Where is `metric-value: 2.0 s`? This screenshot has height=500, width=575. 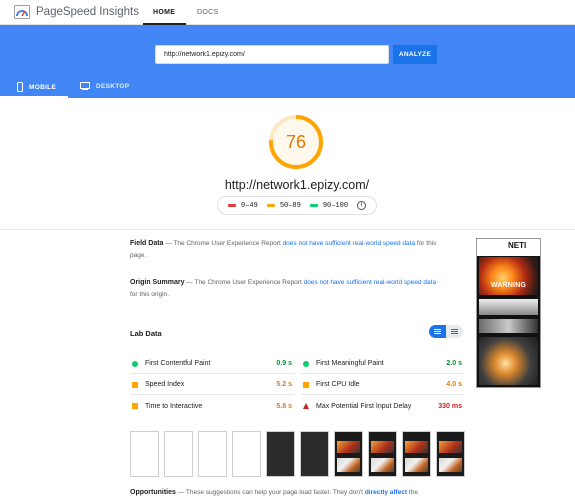
metric-value: 2.0 s is located at coordinates (454, 363).